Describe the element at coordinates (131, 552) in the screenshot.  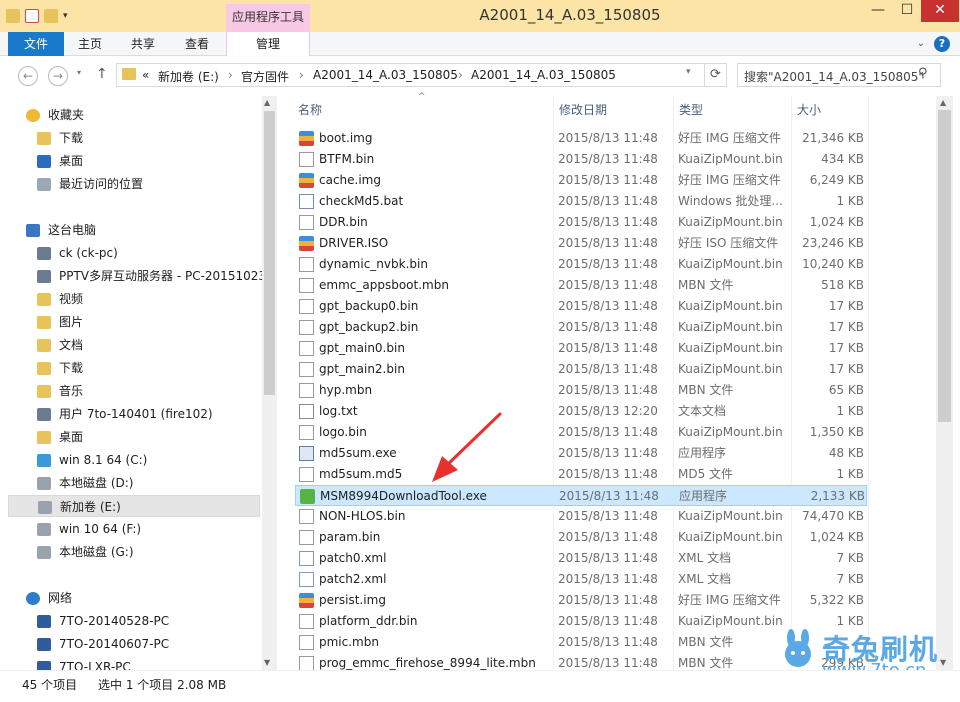
I see `sidebar-item: 本地磁盘 (G:)` at that location.